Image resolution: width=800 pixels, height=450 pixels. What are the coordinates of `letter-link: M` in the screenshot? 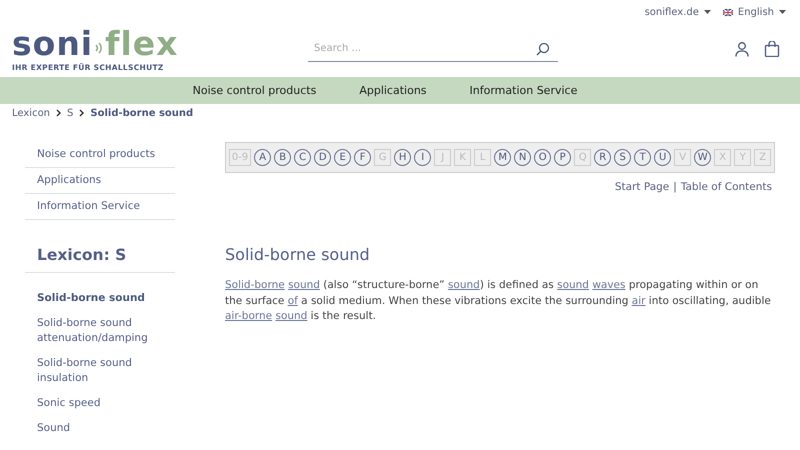 It's located at (503, 157).